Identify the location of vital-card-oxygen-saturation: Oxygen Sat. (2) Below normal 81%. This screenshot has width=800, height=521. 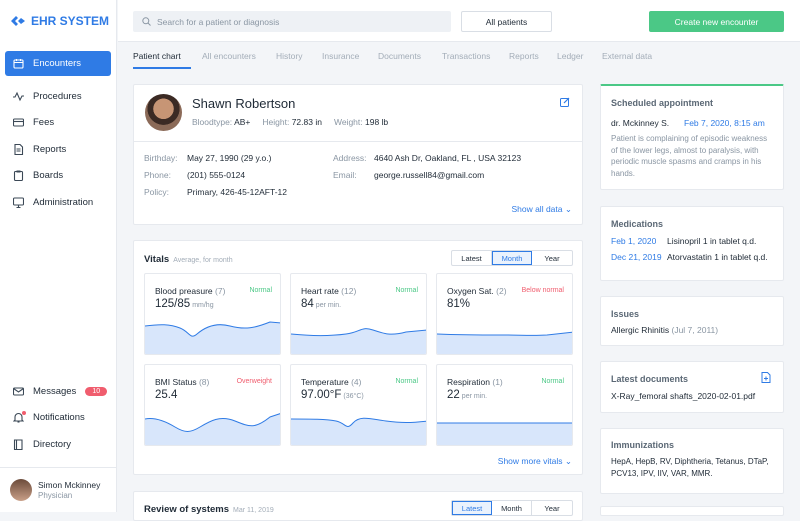
(504, 314).